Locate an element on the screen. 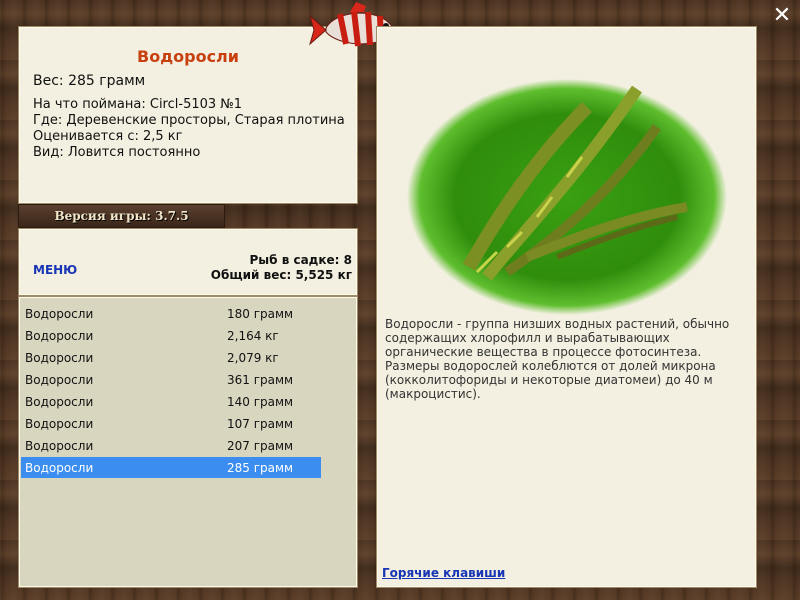 This screenshot has height=600, width=800. hotkeys-link: Горячие клавиши is located at coordinates (443, 573).